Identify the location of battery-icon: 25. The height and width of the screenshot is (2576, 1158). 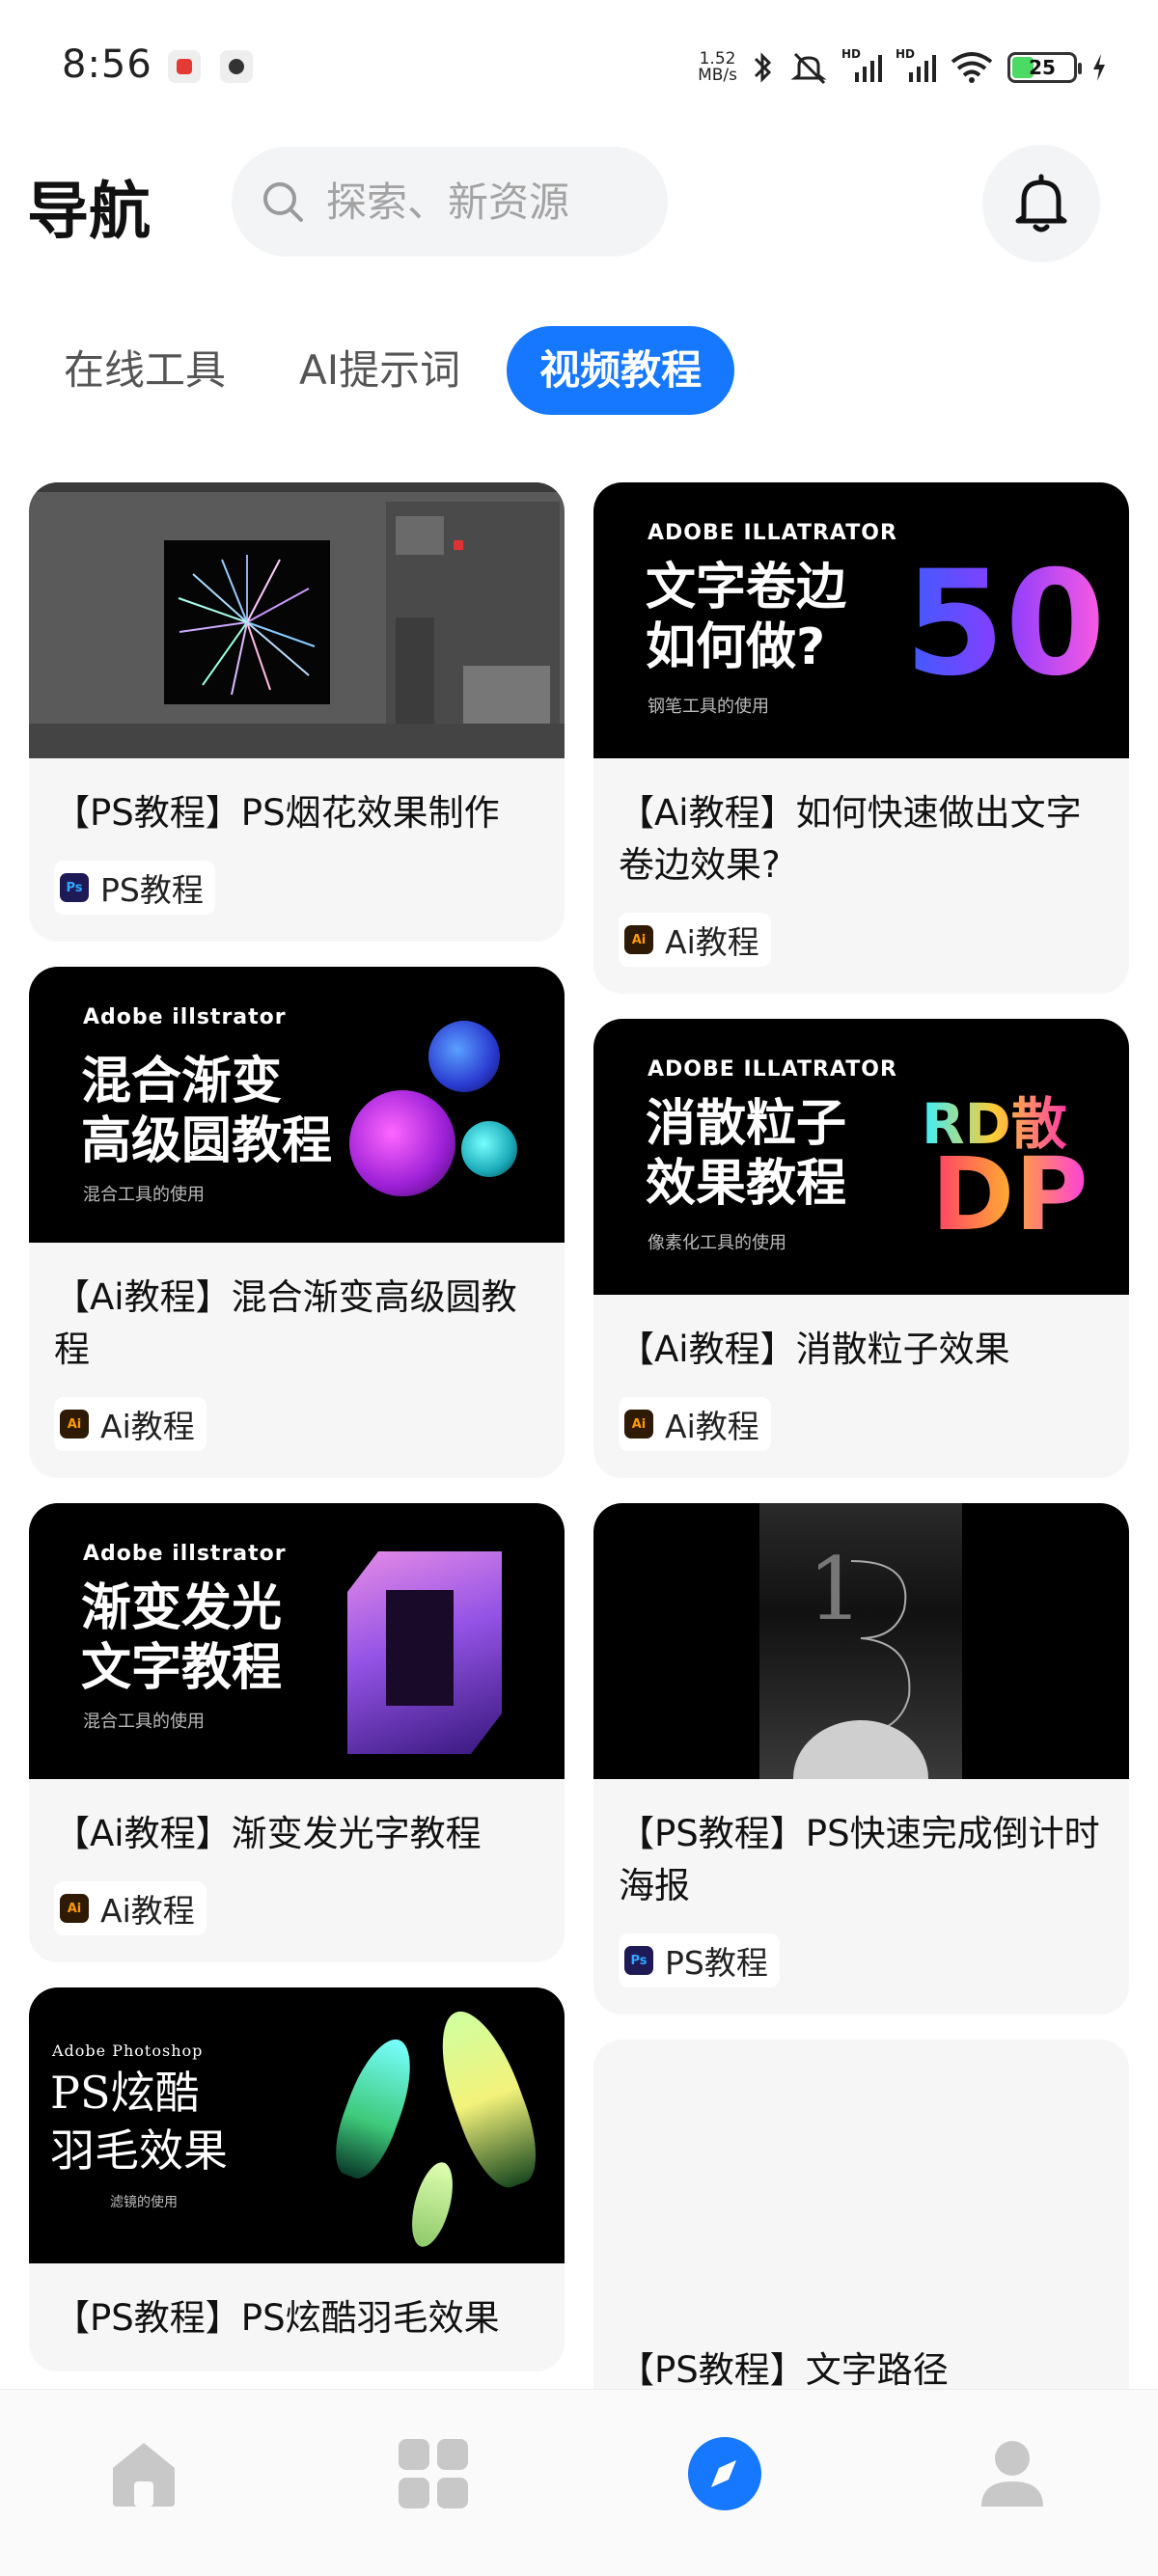
(1044, 67).